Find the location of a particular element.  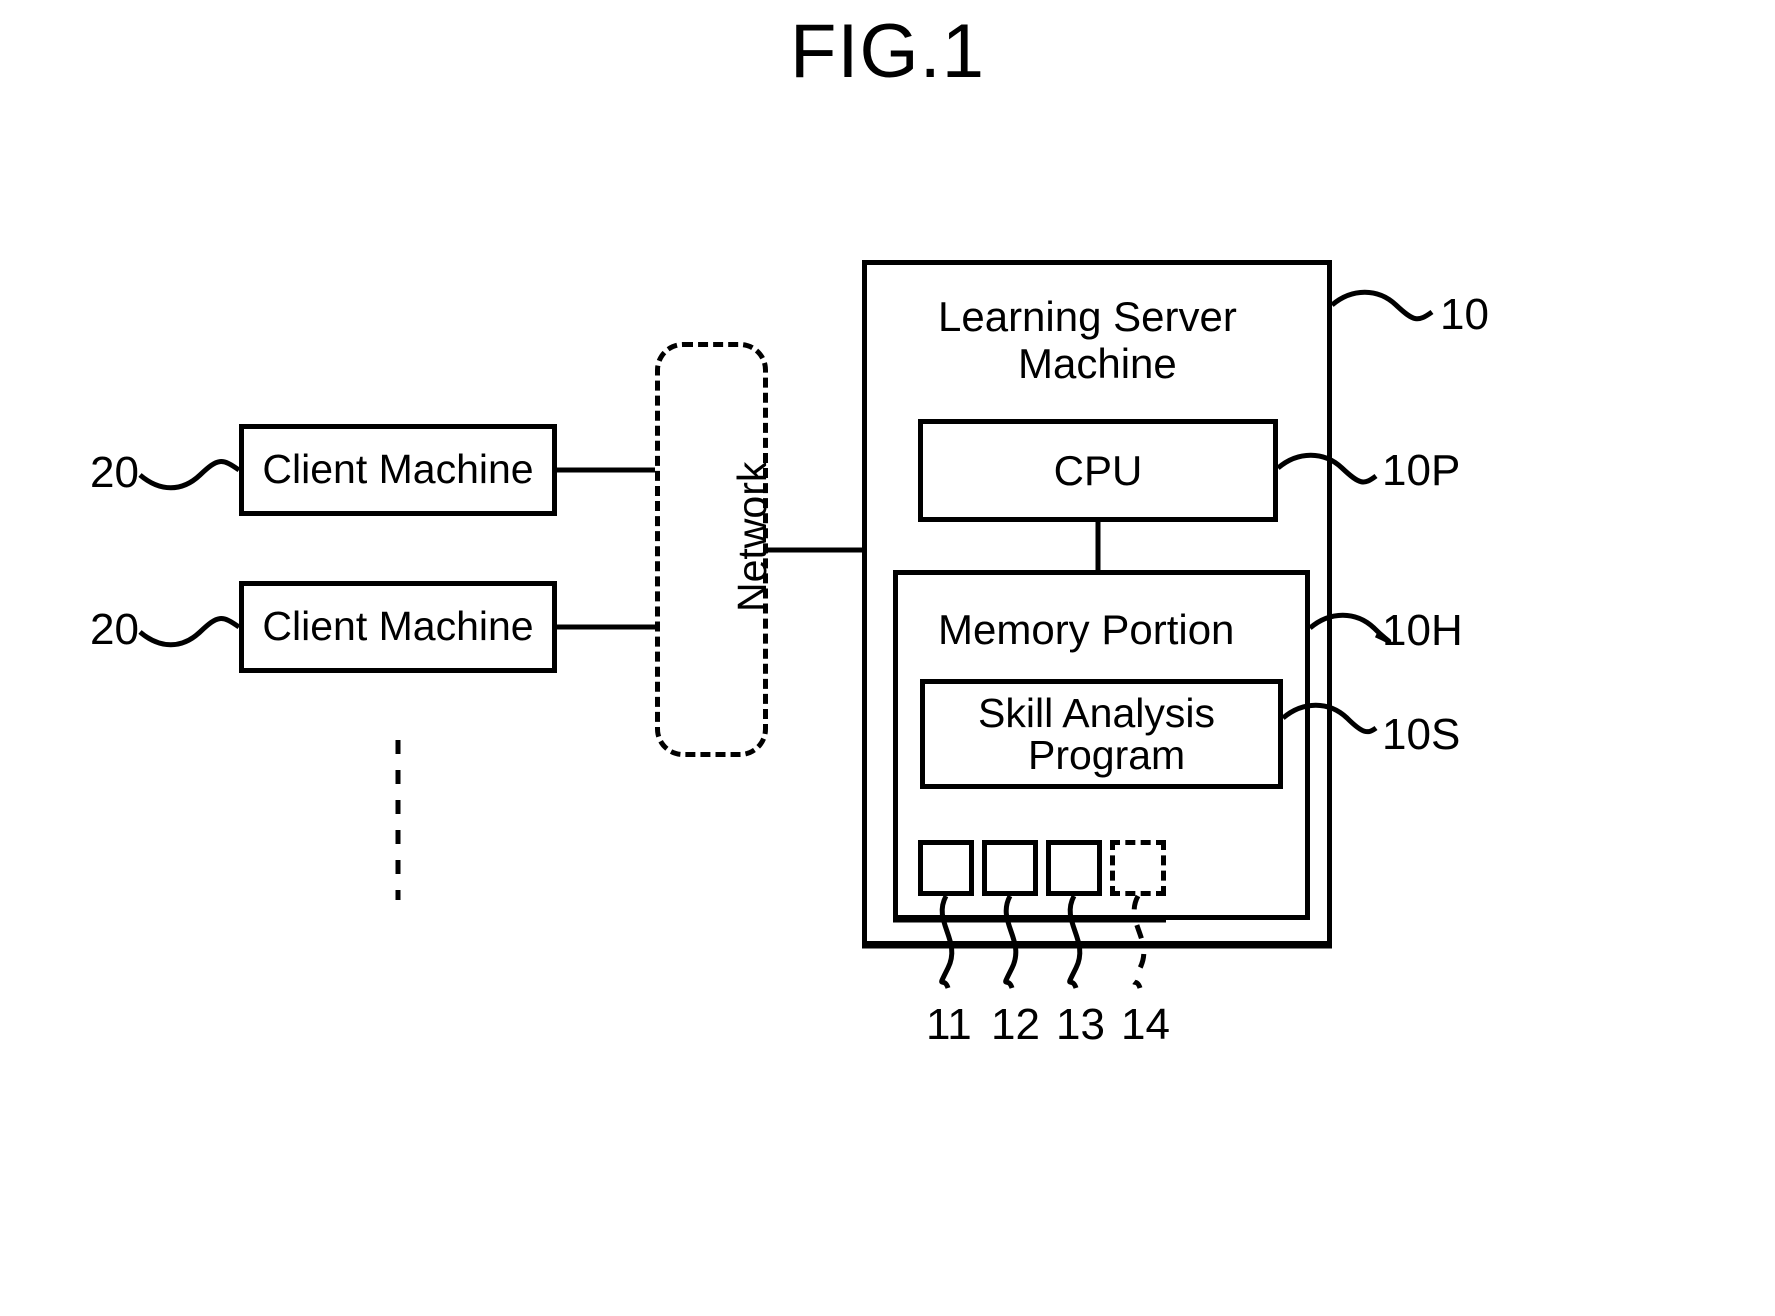

learning-server-machine-title-line1: Learning Server is located at coordinates (1087, 316).